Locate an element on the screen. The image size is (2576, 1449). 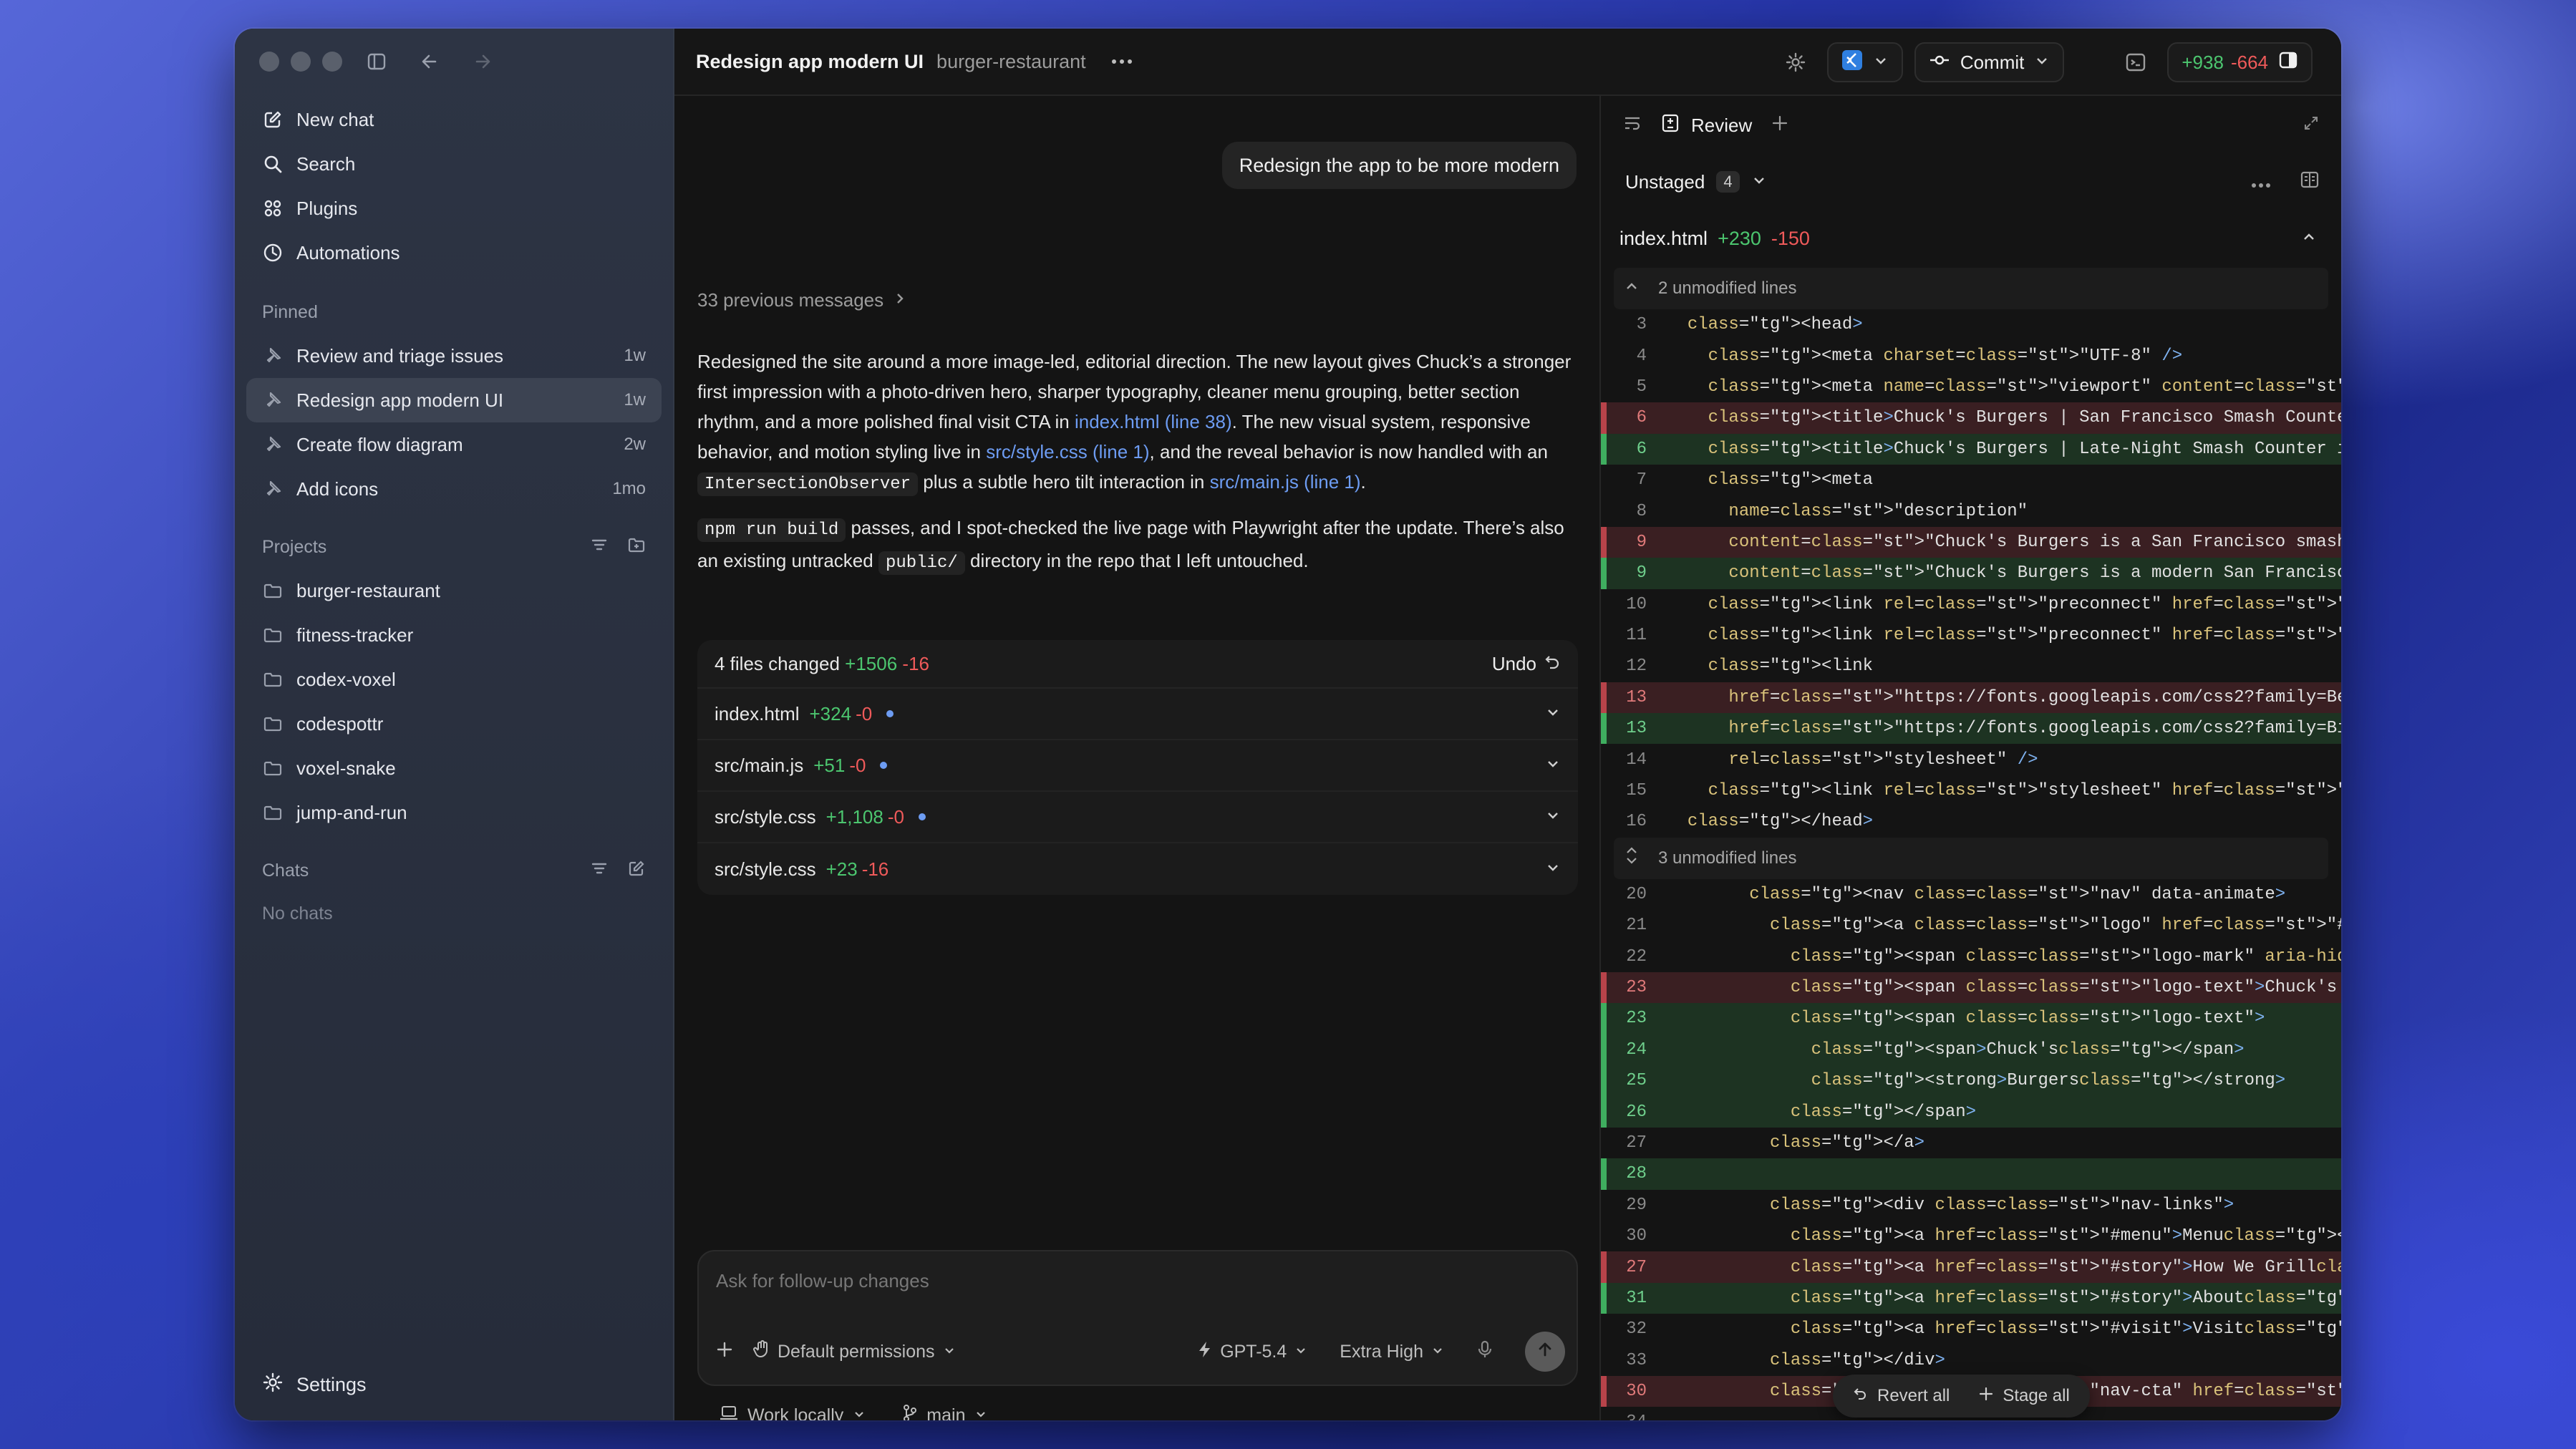
project-item: fitness-tracker is located at coordinates (454, 635).